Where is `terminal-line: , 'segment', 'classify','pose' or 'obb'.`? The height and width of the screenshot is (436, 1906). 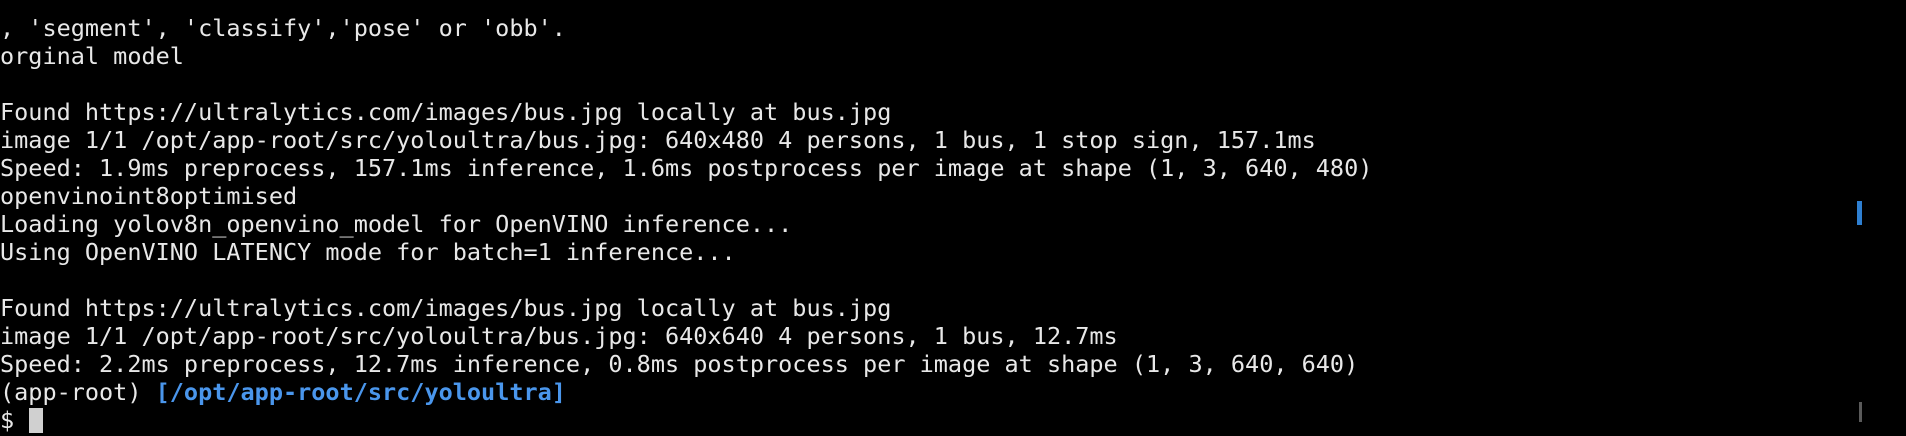 terminal-line: , 'segment', 'classify','pose' or 'obb'. is located at coordinates (283, 28).